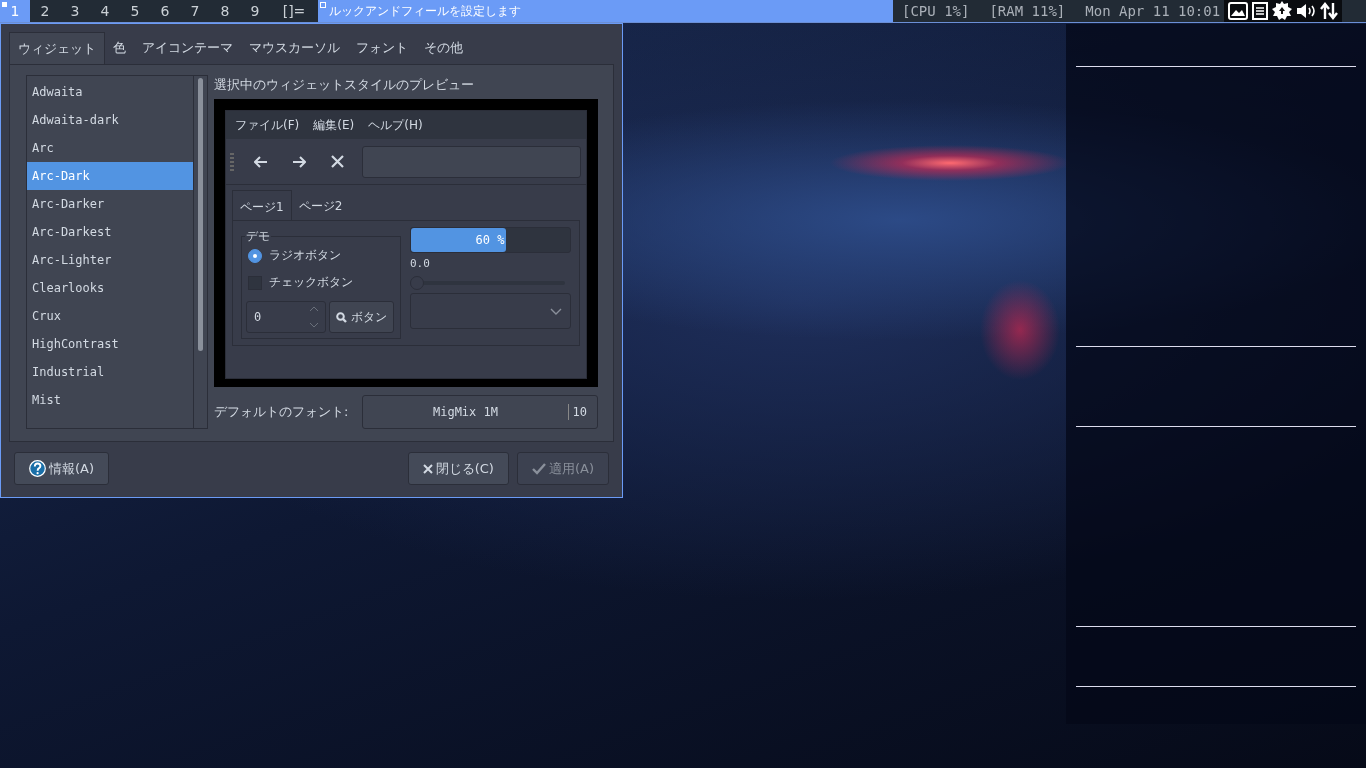  What do you see at coordinates (1306, 11) in the screenshot?
I see `speaker-icon` at bounding box center [1306, 11].